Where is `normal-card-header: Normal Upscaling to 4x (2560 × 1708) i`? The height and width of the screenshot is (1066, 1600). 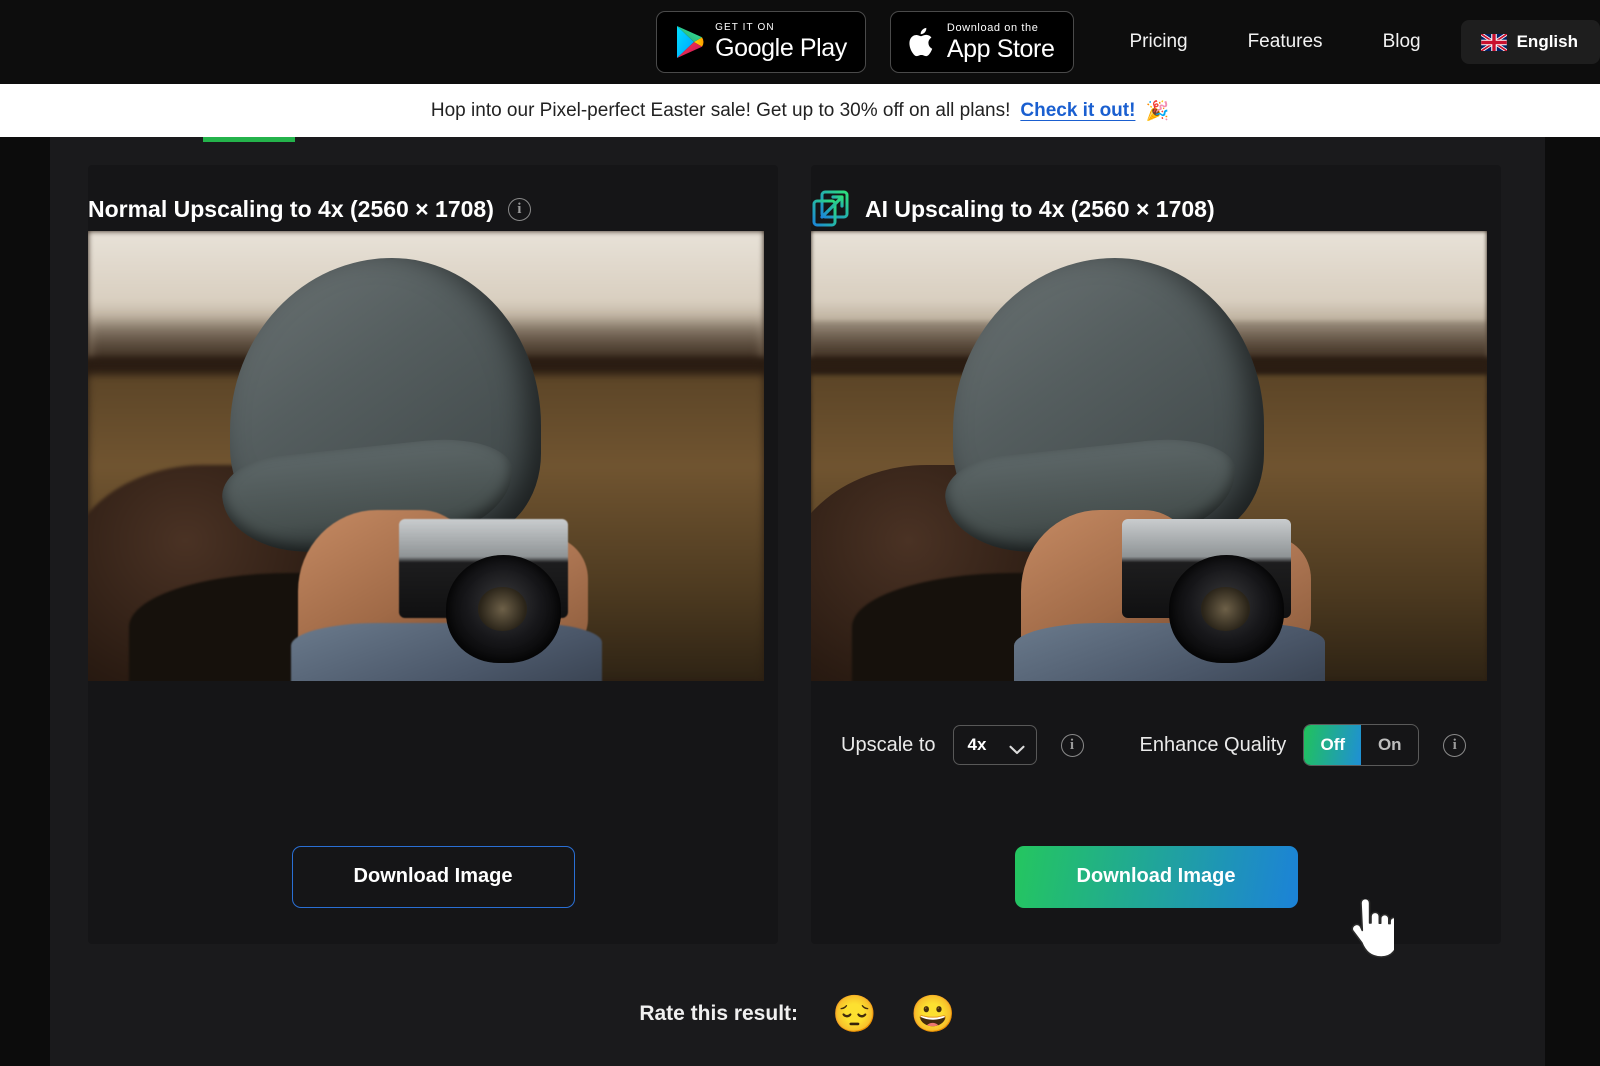 normal-card-header: Normal Upscaling to 4x (2560 × 1708) i is located at coordinates (433, 198).